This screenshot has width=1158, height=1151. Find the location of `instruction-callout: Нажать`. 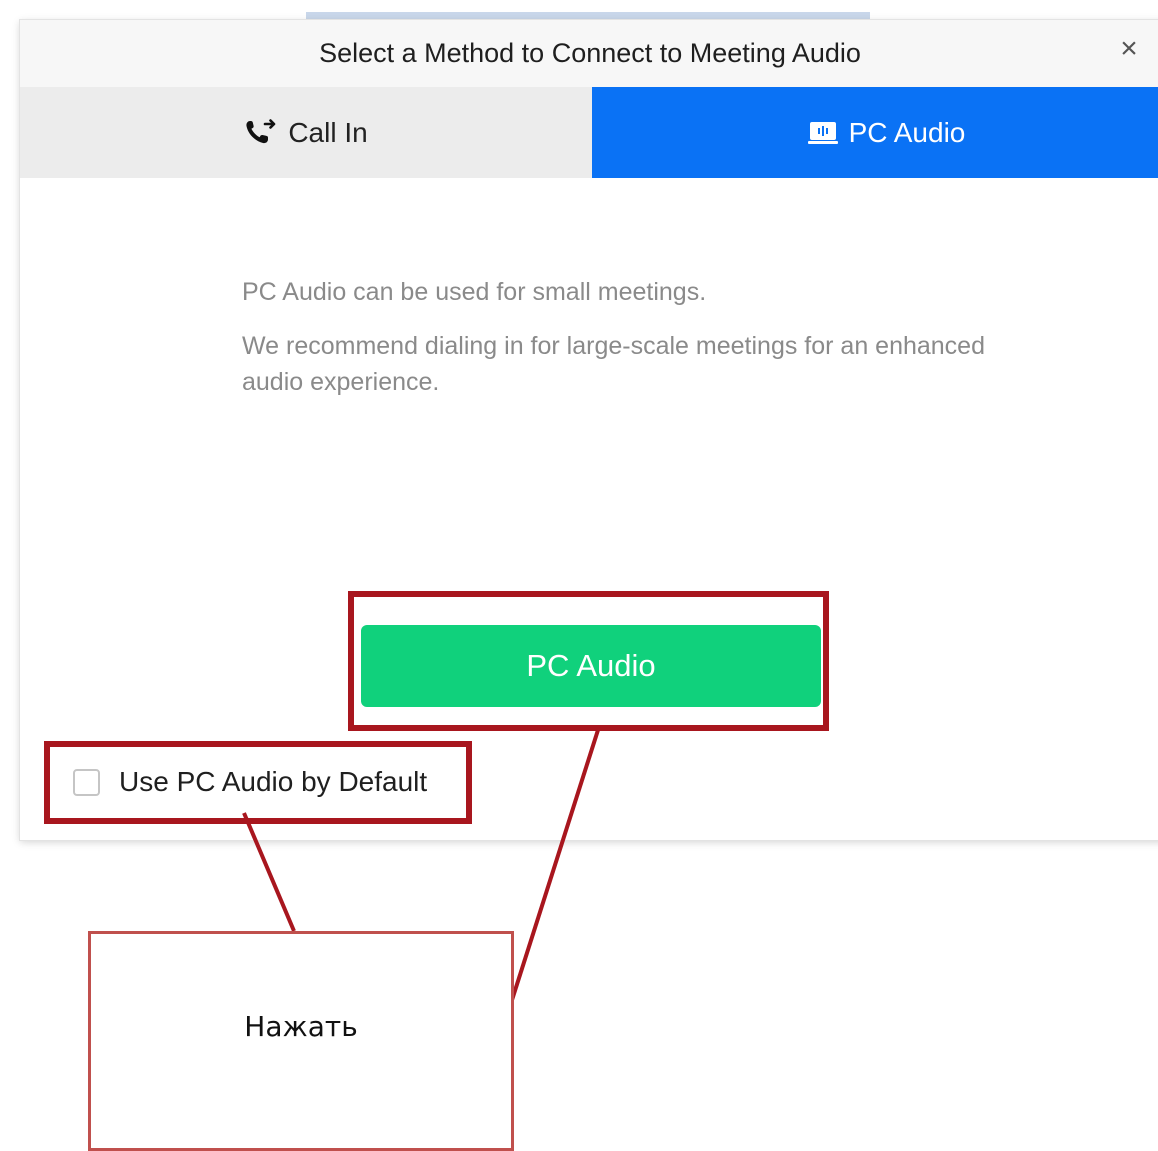

instruction-callout: Нажать is located at coordinates (301, 1041).